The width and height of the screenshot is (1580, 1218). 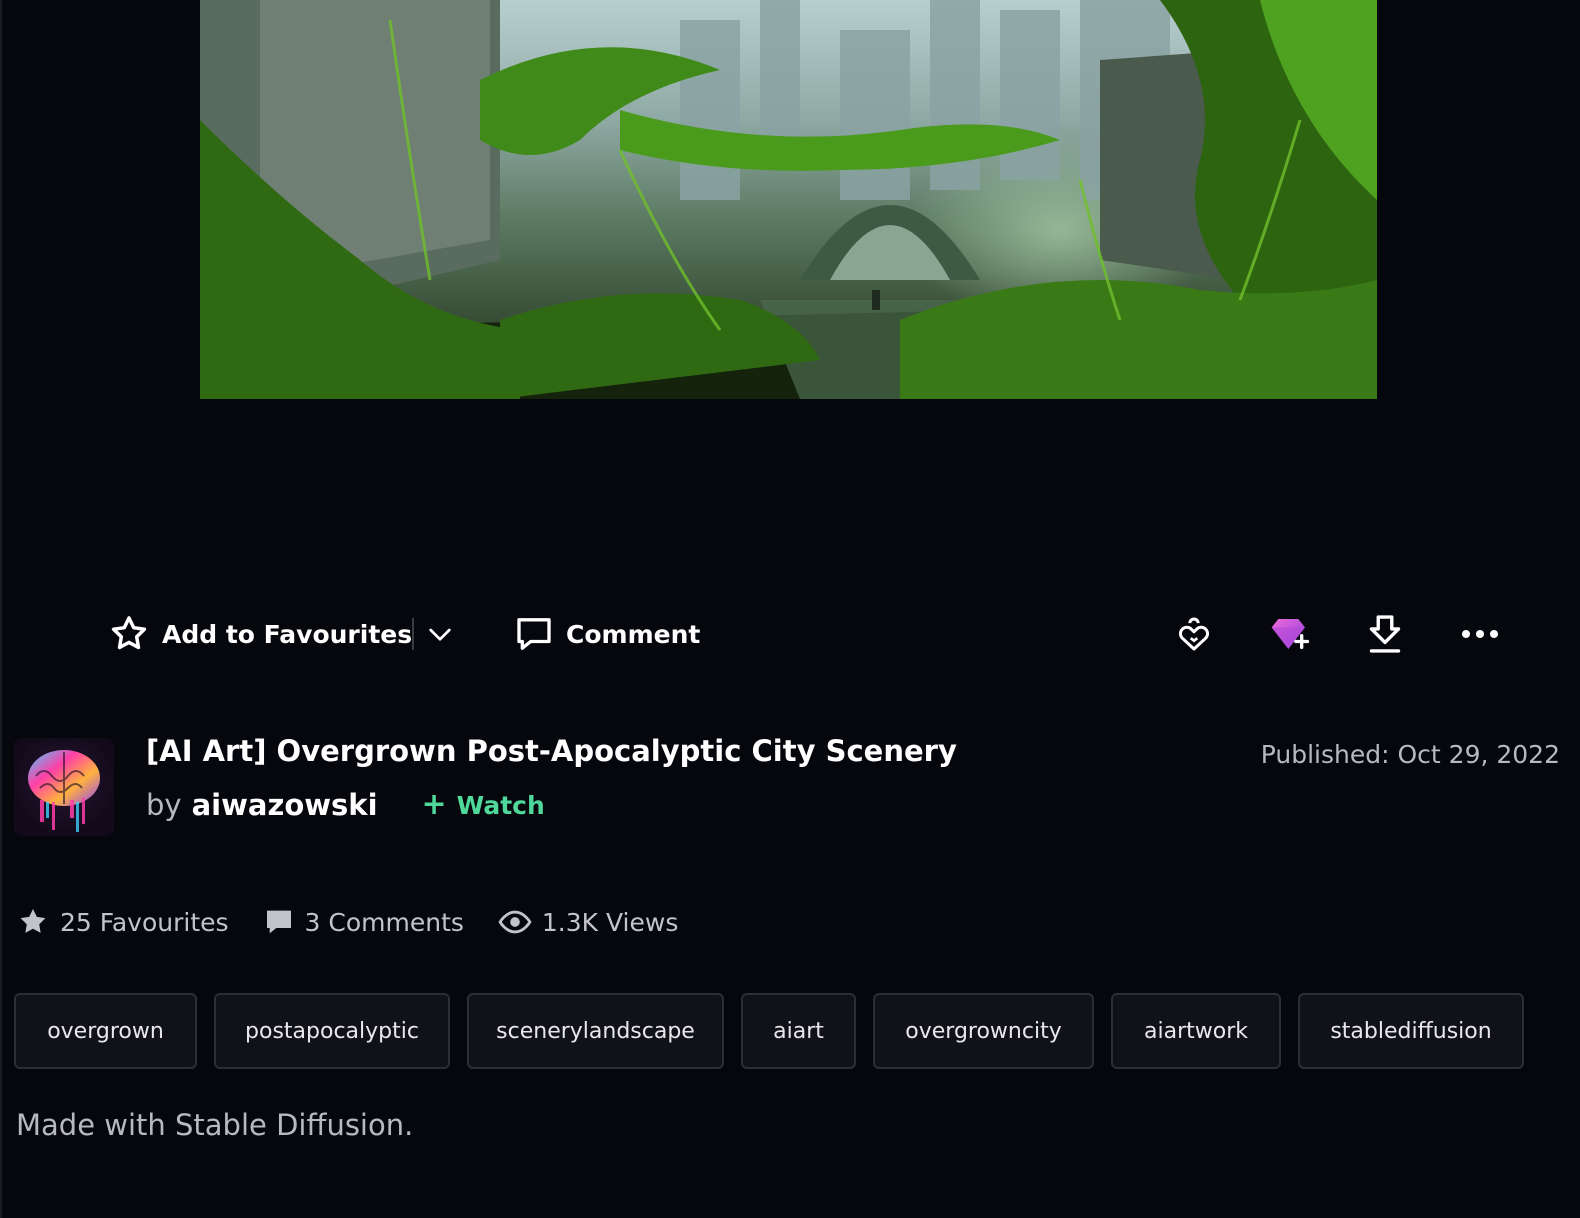 What do you see at coordinates (129, 633) in the screenshot?
I see `star-outline-icon` at bounding box center [129, 633].